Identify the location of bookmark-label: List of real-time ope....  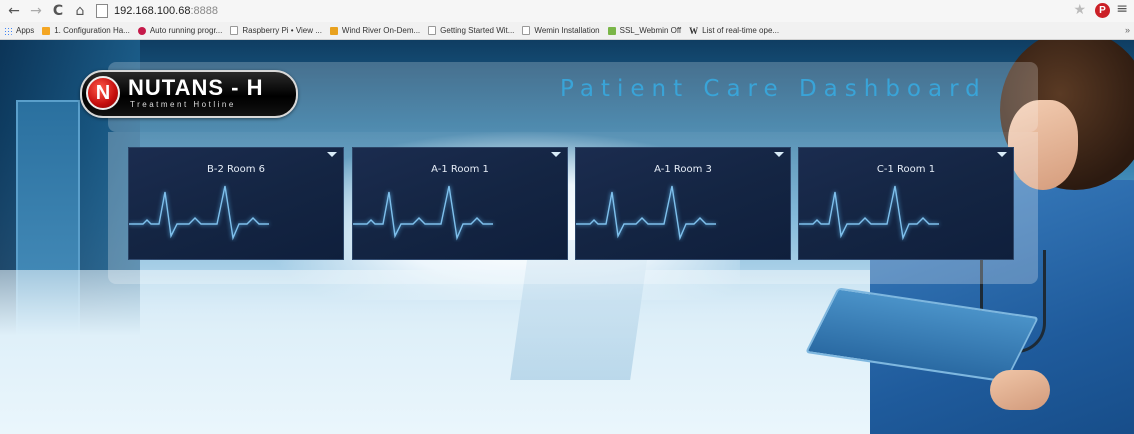
(741, 30).